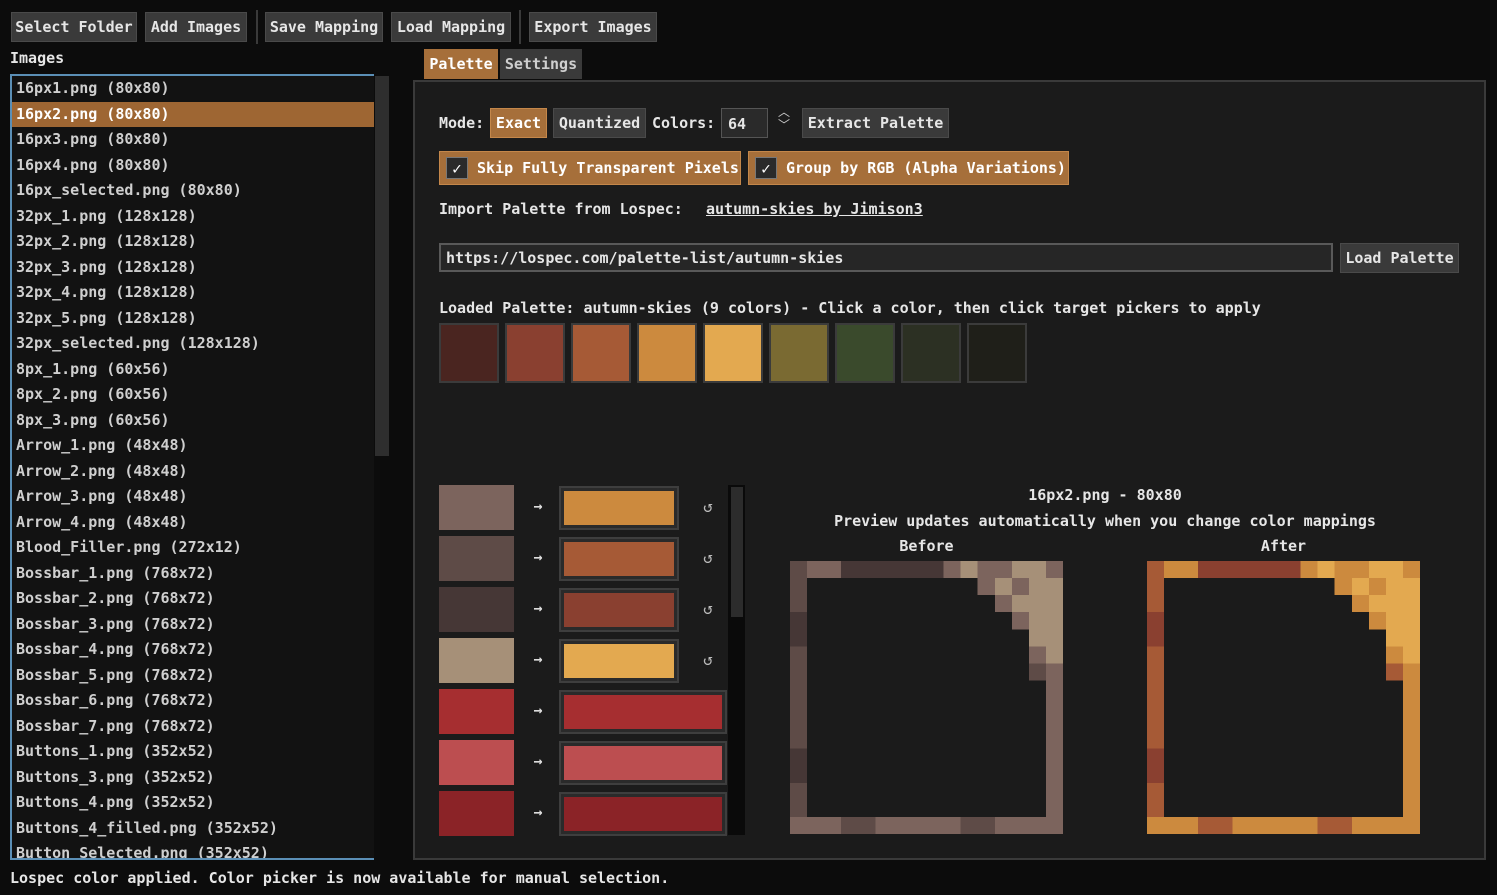 This screenshot has height=895, width=1497. Describe the element at coordinates (193, 727) in the screenshot. I see `list-item: Bossbar_7.png (768x72)` at that location.